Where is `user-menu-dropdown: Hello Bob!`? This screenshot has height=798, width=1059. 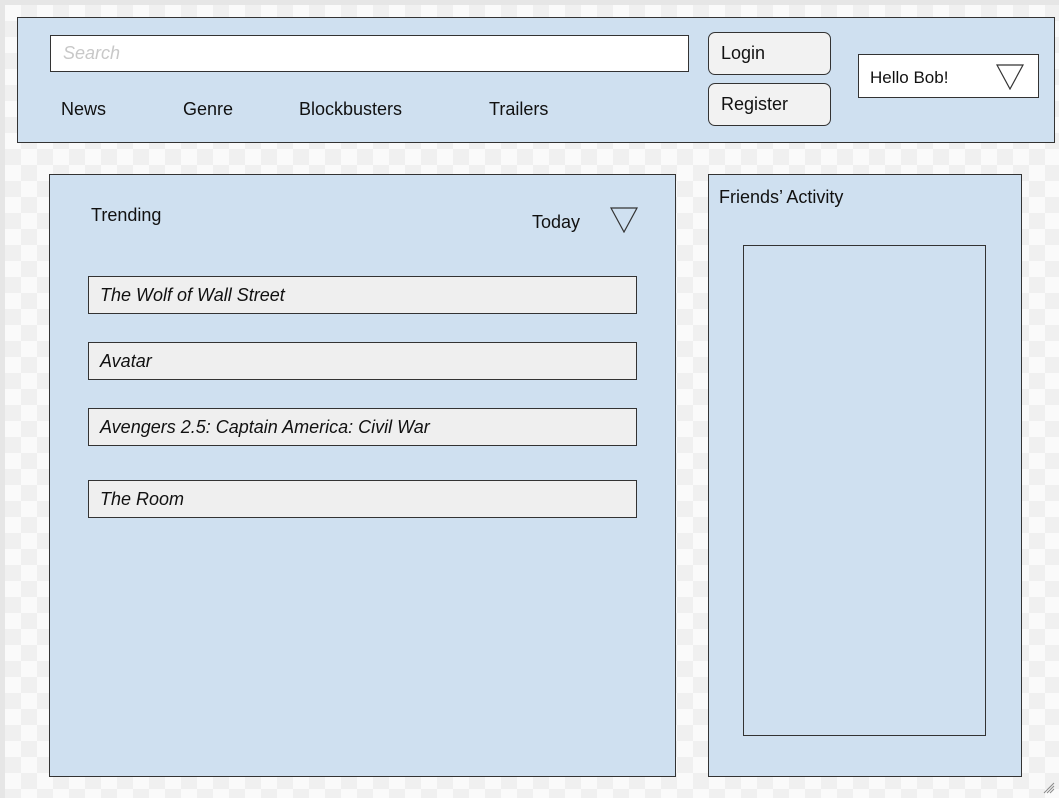 user-menu-dropdown: Hello Bob! is located at coordinates (948, 76).